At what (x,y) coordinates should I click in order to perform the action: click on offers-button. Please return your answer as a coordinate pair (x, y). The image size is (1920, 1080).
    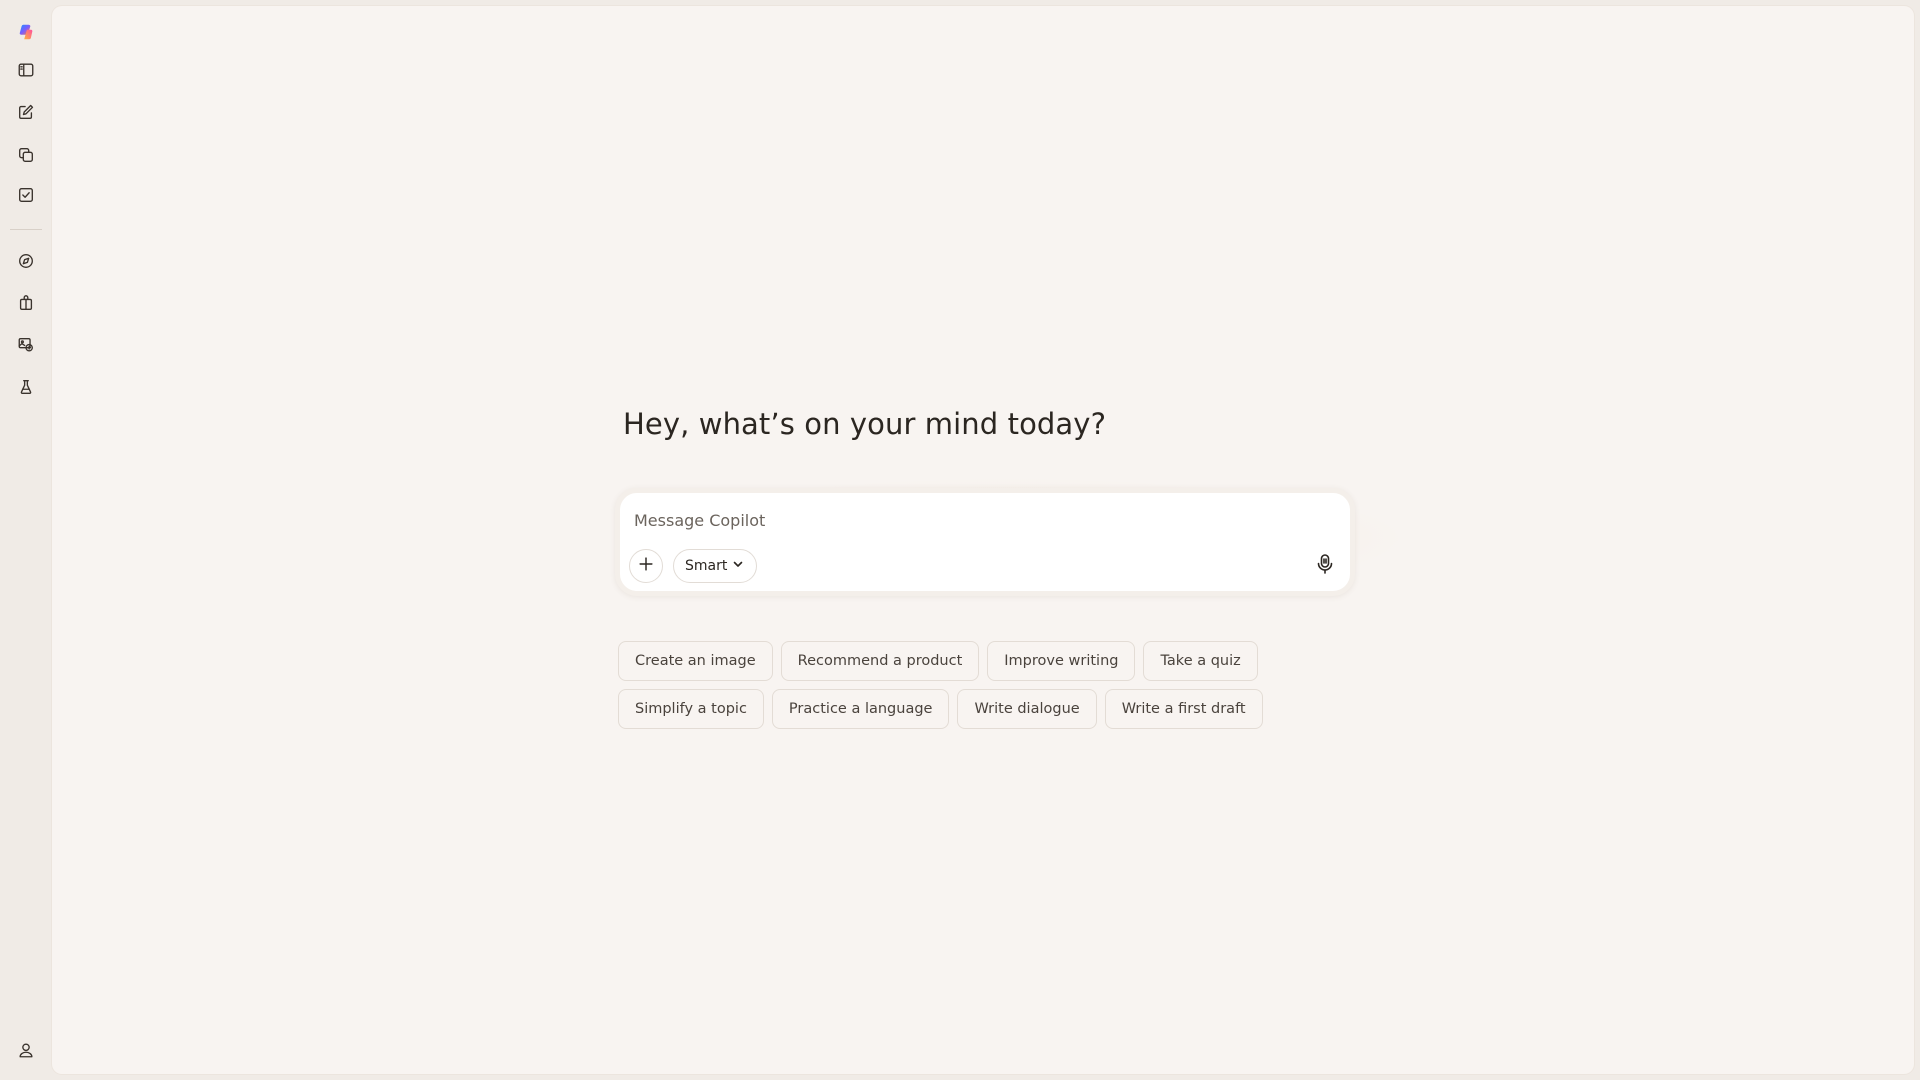
    Looking at the image, I should click on (26, 305).